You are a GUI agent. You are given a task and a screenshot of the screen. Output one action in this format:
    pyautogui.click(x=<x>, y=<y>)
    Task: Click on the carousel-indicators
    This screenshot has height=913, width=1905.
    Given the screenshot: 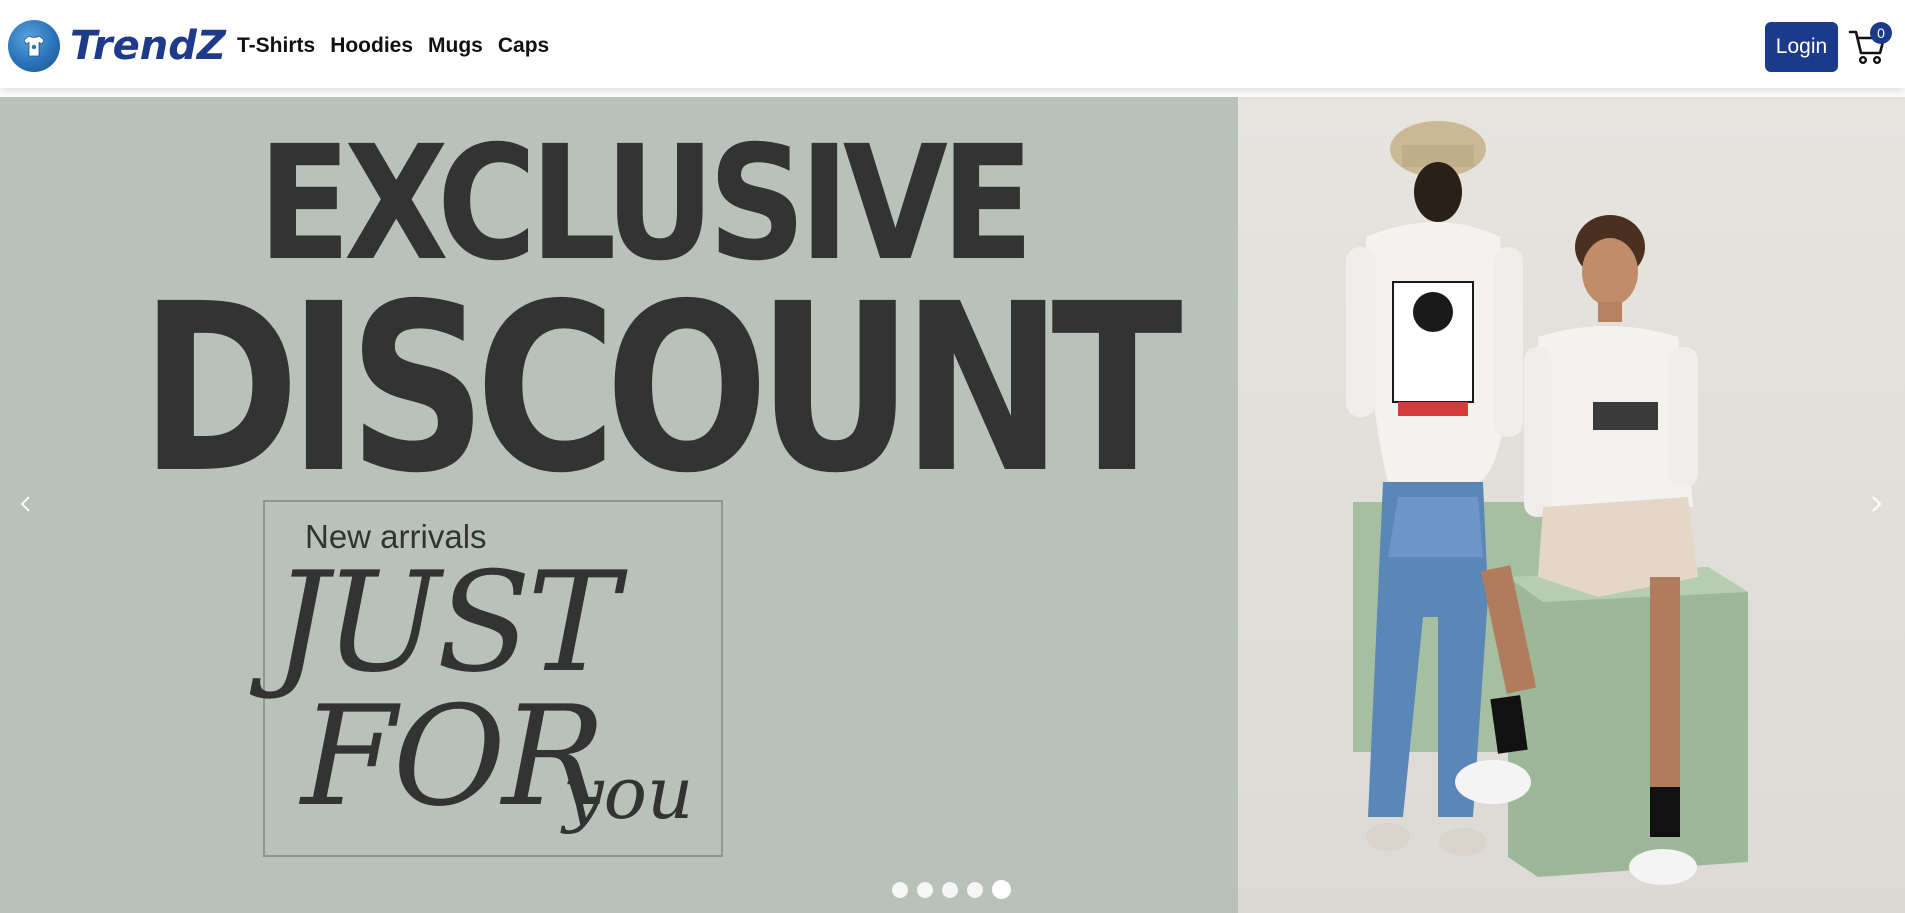 What is the action you would take?
    pyautogui.click(x=951, y=889)
    